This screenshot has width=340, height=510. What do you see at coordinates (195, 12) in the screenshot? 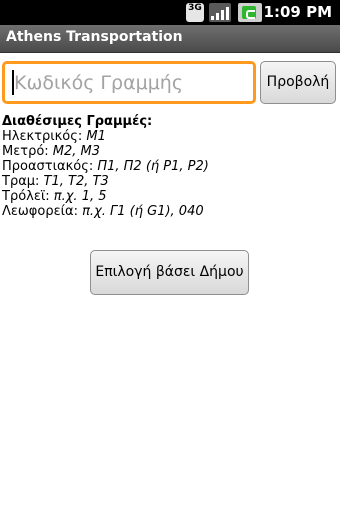
I see `network-3g-icon: 3G` at bounding box center [195, 12].